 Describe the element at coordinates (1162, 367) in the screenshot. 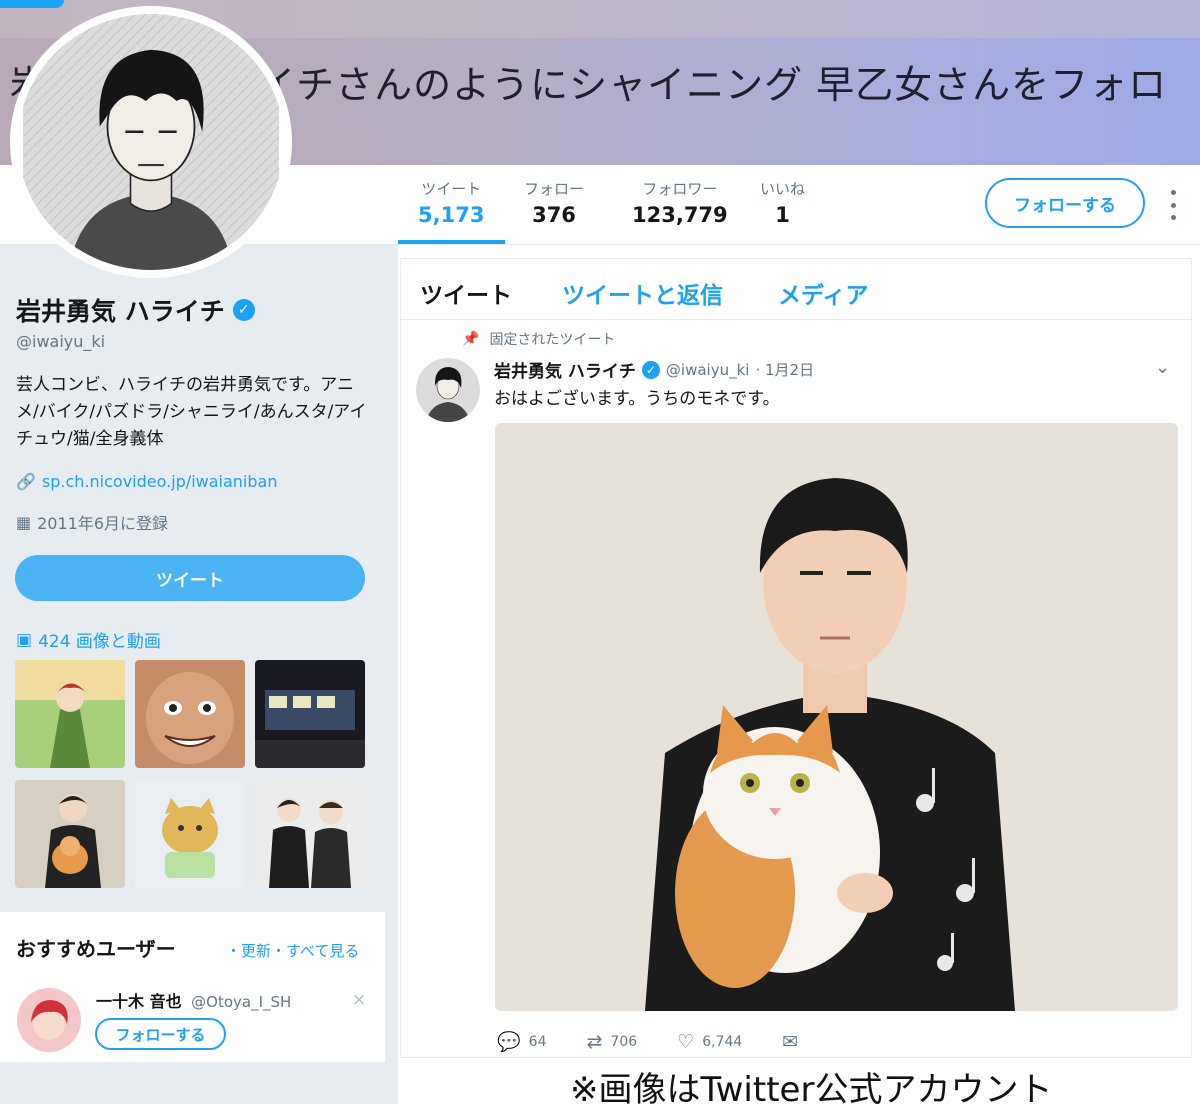

I see `chevron-down-icon: ⌄` at that location.